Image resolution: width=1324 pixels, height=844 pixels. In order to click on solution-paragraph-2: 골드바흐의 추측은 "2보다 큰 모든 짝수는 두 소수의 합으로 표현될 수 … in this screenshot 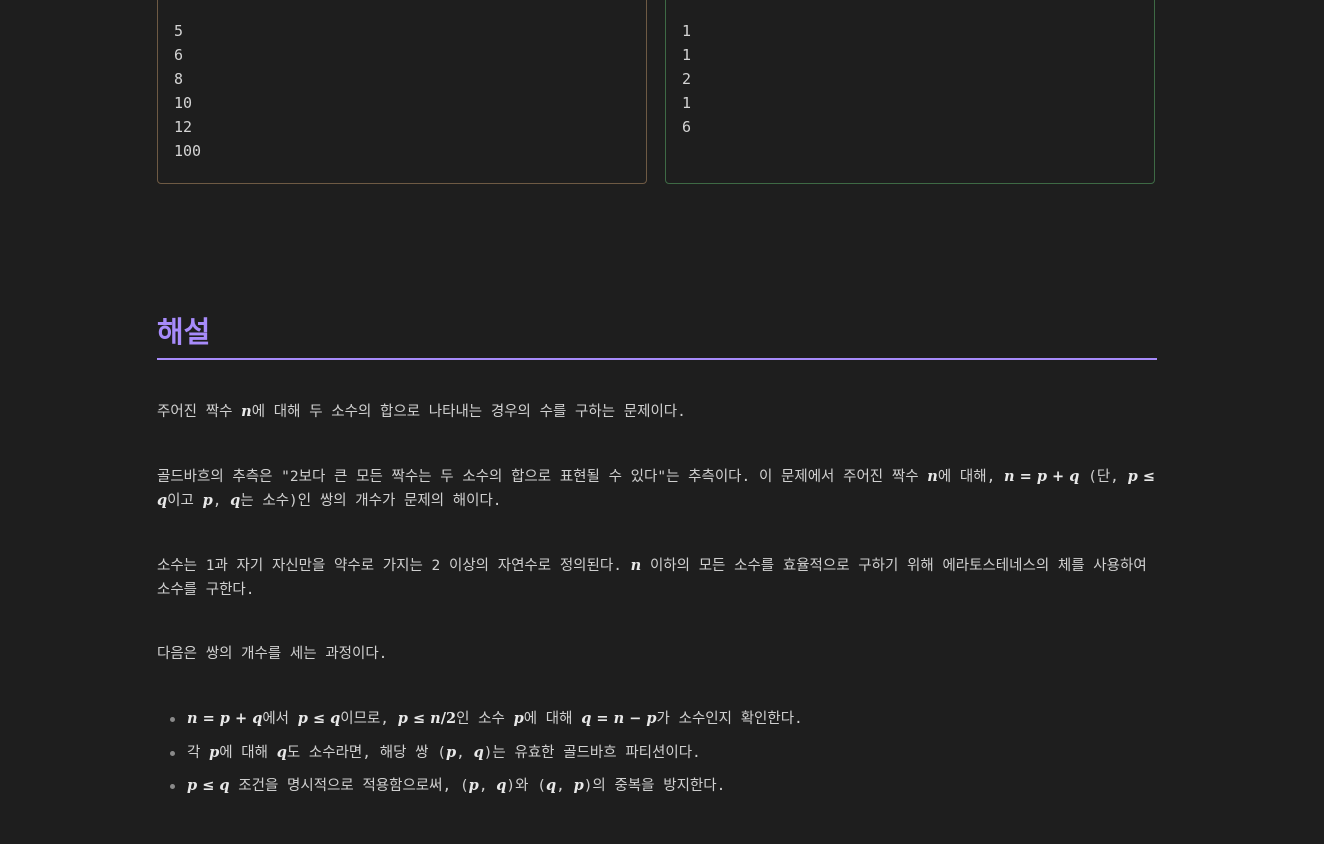, I will do `click(657, 489)`.